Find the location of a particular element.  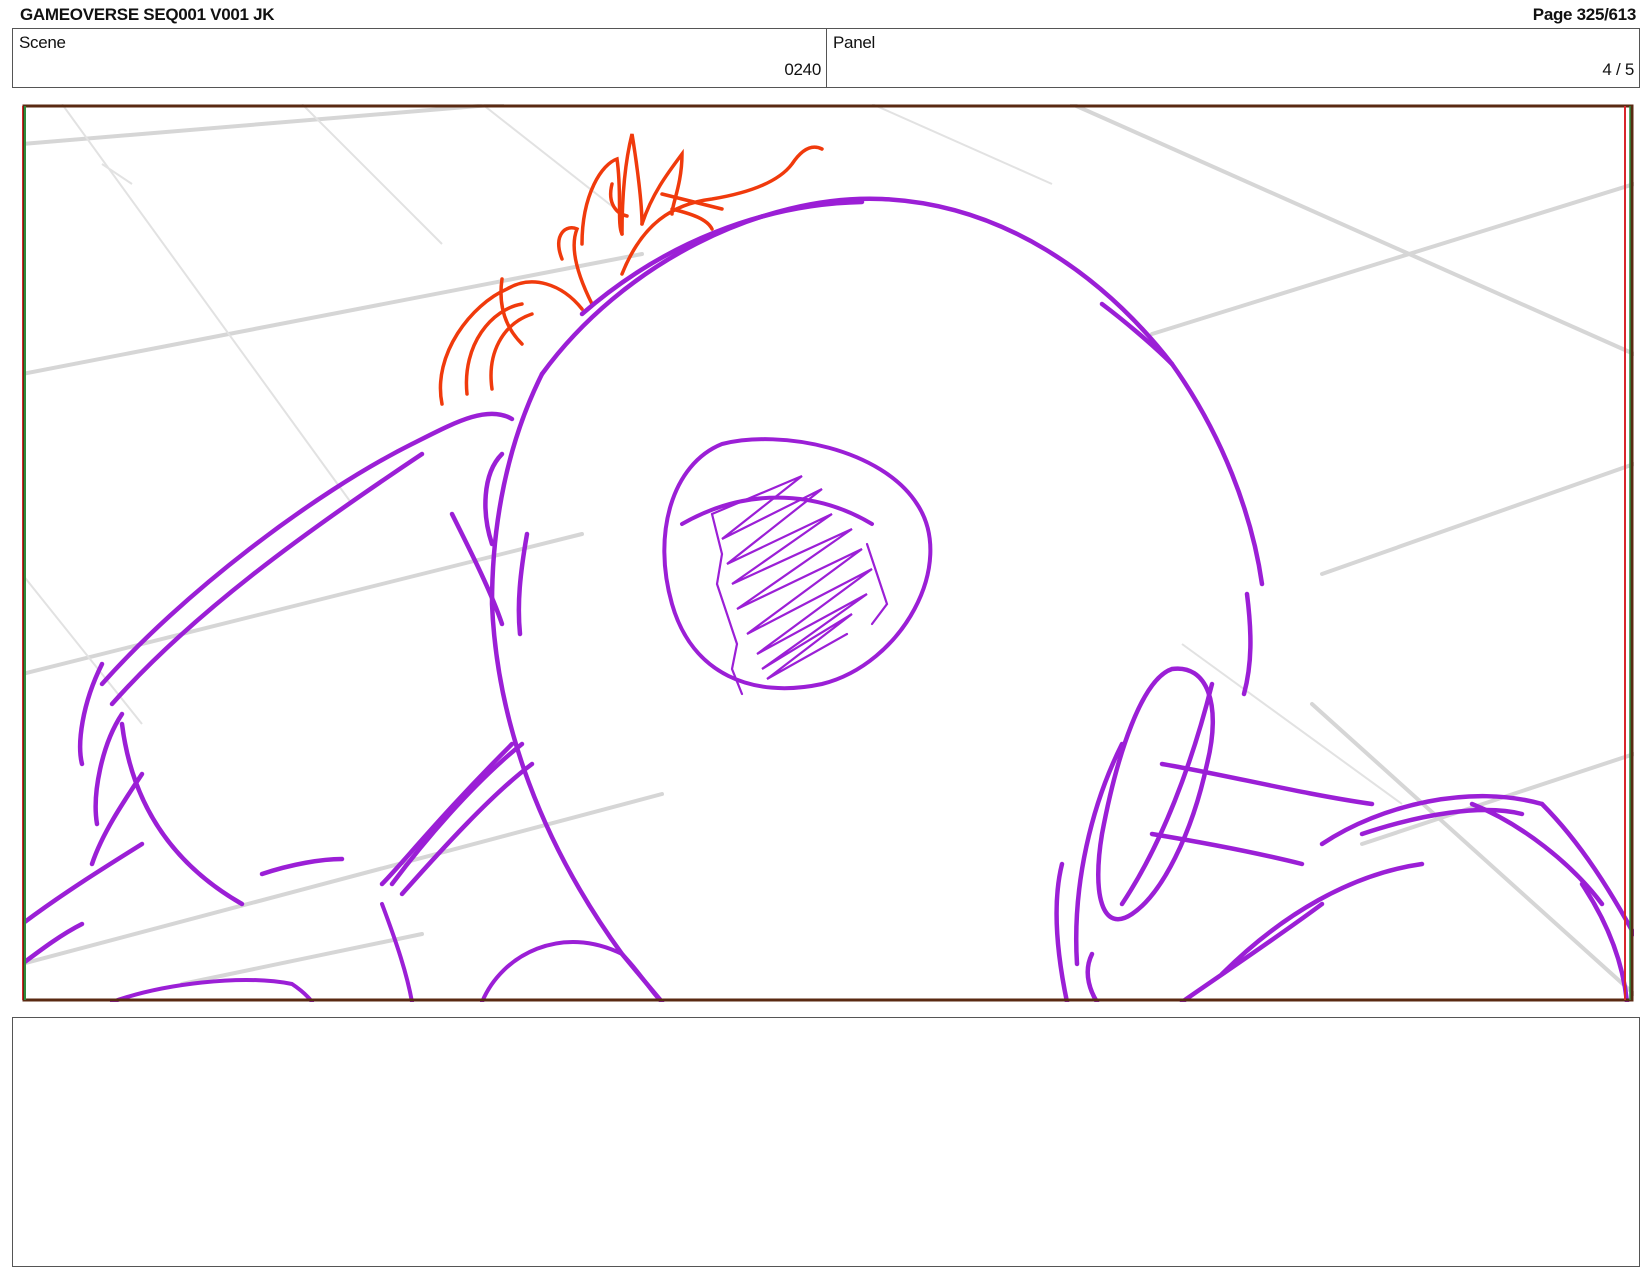

panel-label: Panel is located at coordinates (854, 42).